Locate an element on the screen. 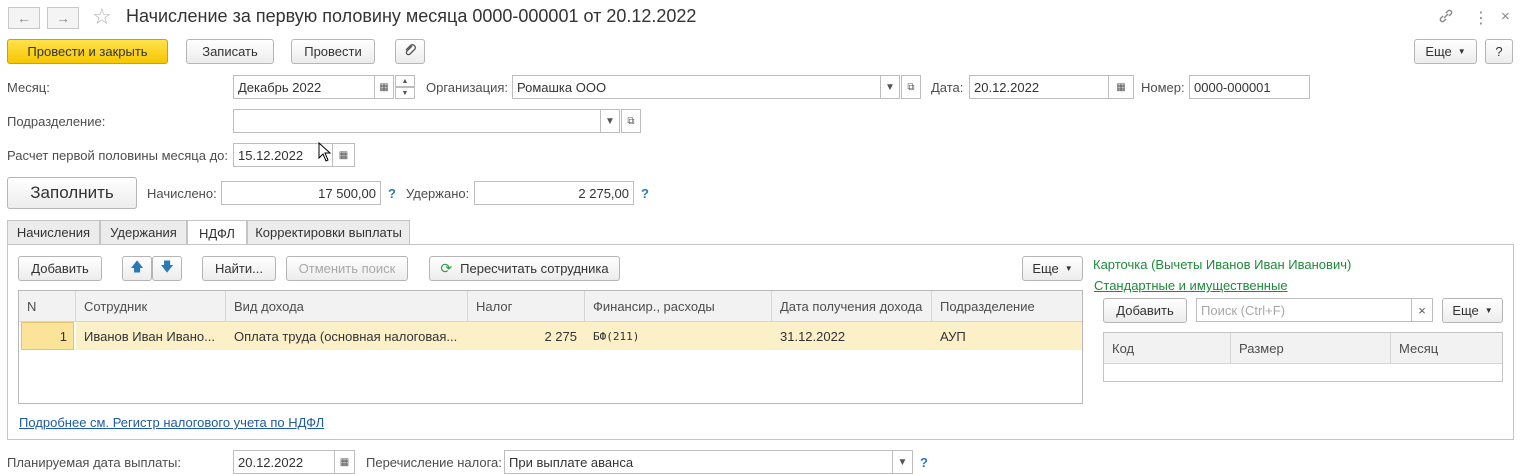  cell-income-date: 31.12.2022 is located at coordinates (852, 336).